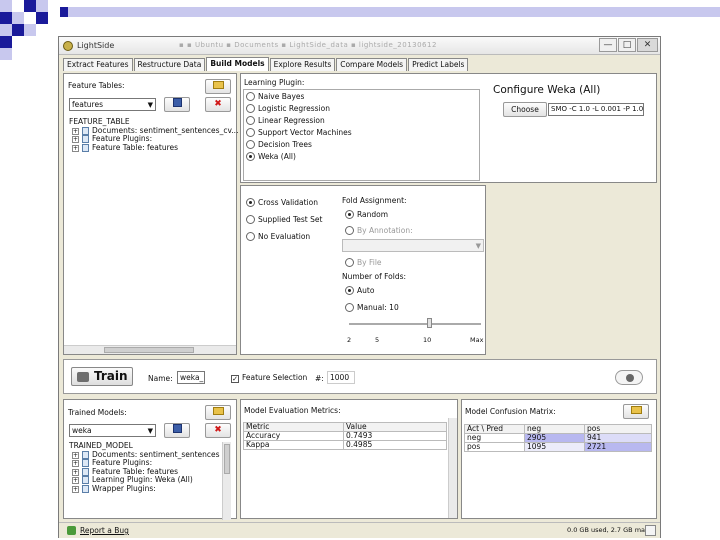  Describe the element at coordinates (279, 144) in the screenshot. I see `learning-option-decision-trees: Decision Trees` at that location.